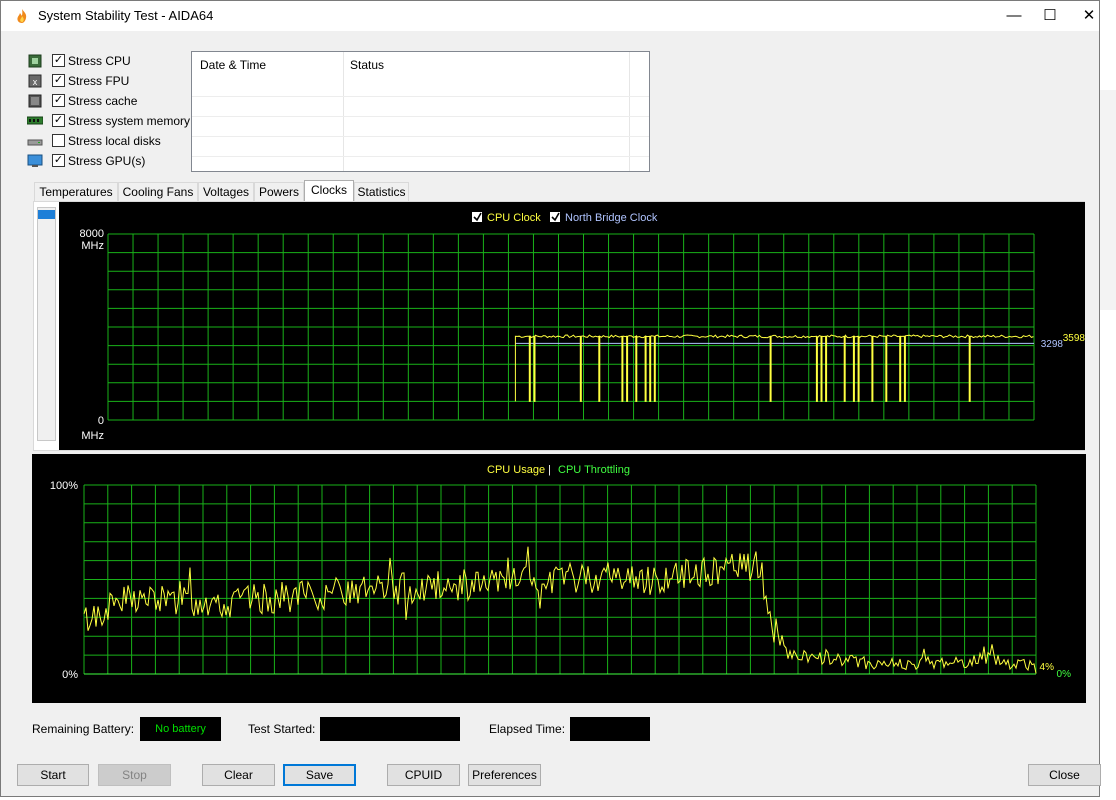  Describe the element at coordinates (1064, 775) in the screenshot. I see `close-button: Close` at that location.